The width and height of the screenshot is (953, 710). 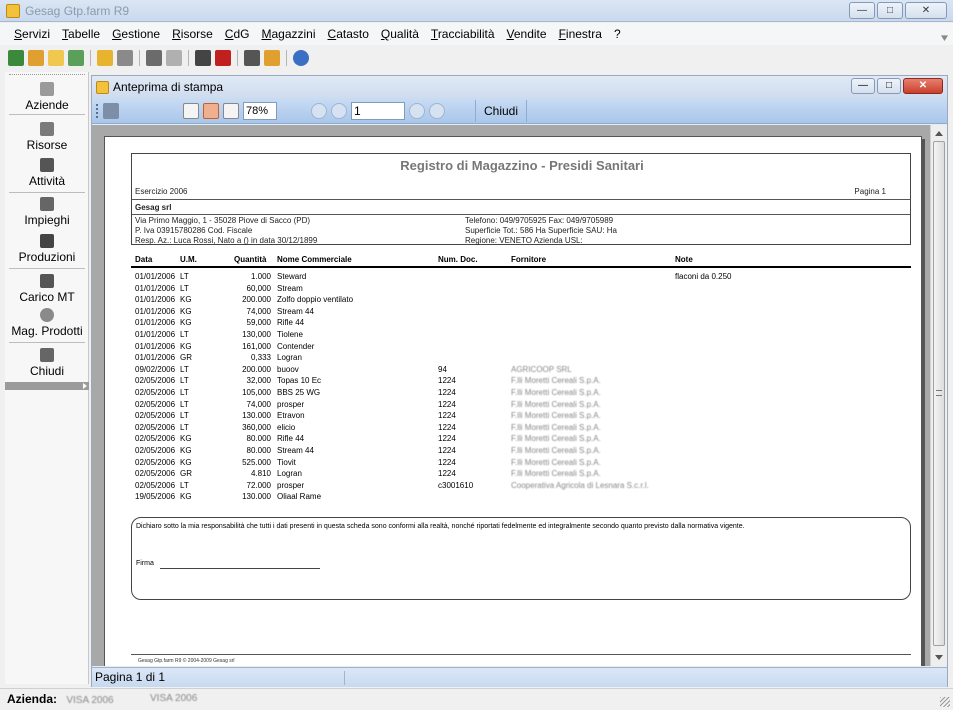 What do you see at coordinates (223, 58) in the screenshot?
I see `tractor-icon` at bounding box center [223, 58].